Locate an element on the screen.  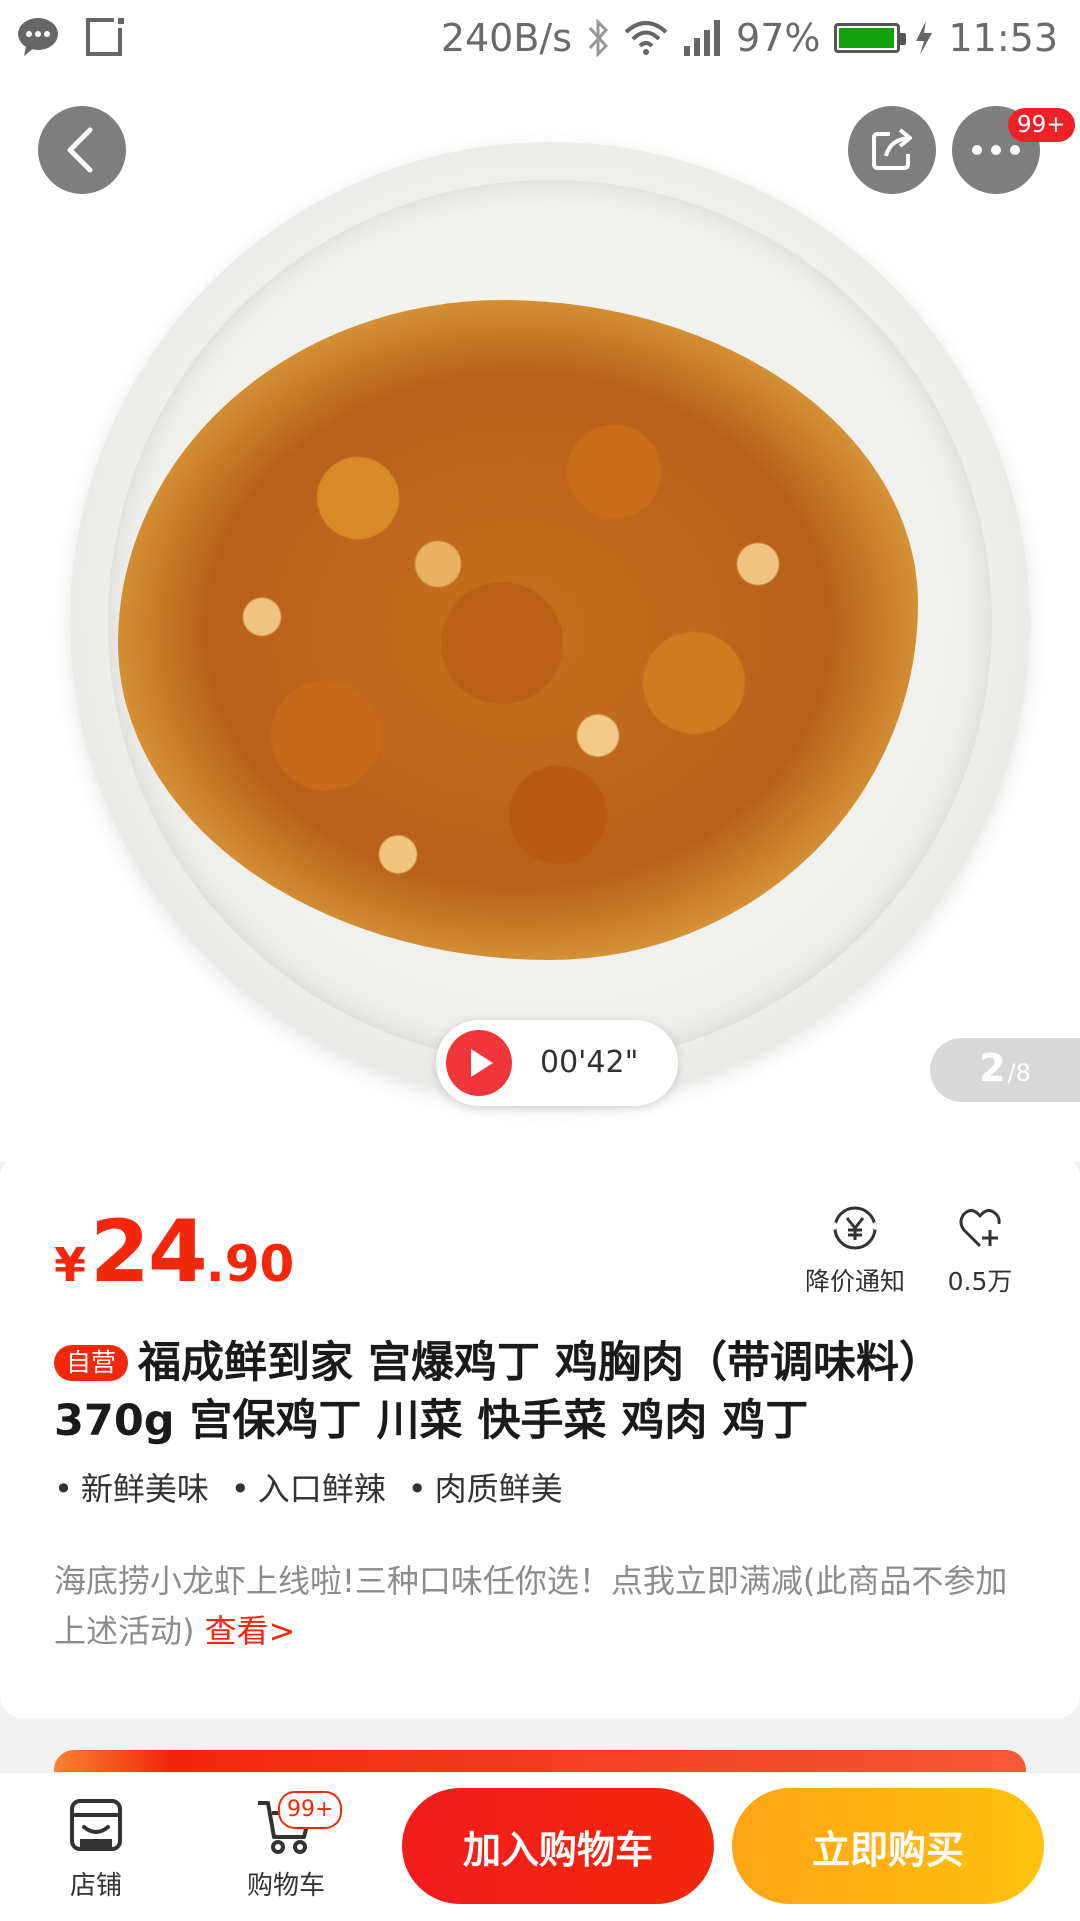
share-button is located at coordinates (892, 150).